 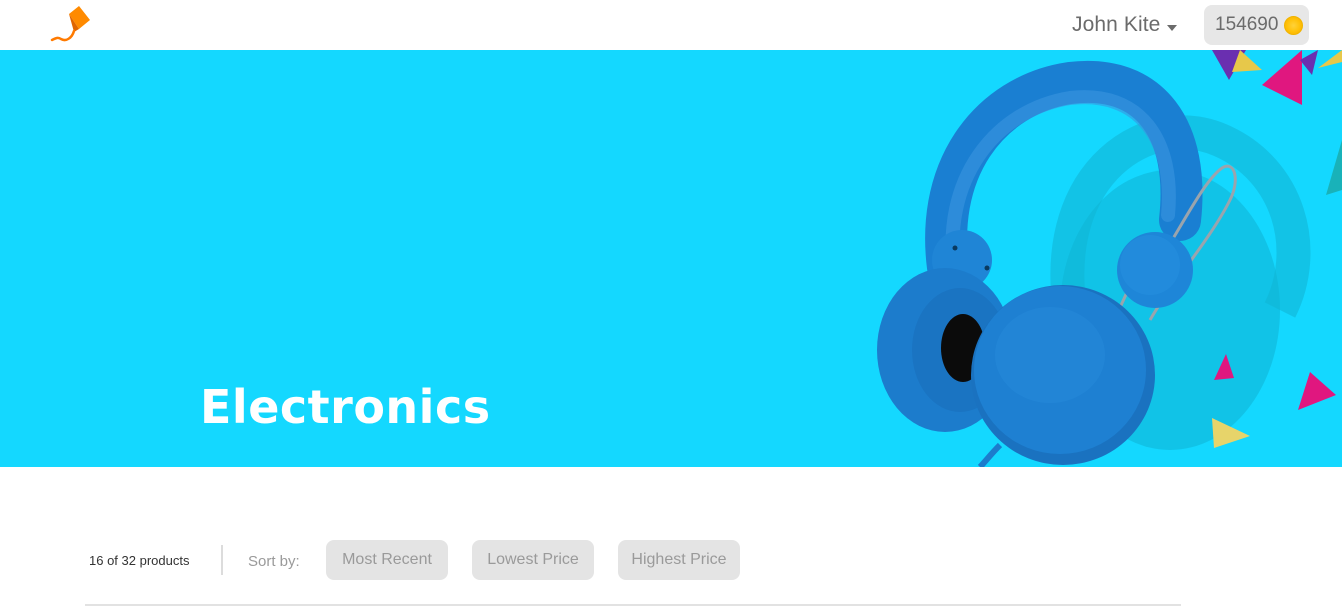 I want to click on product-count: 16 of 32 products, so click(x=139, y=560).